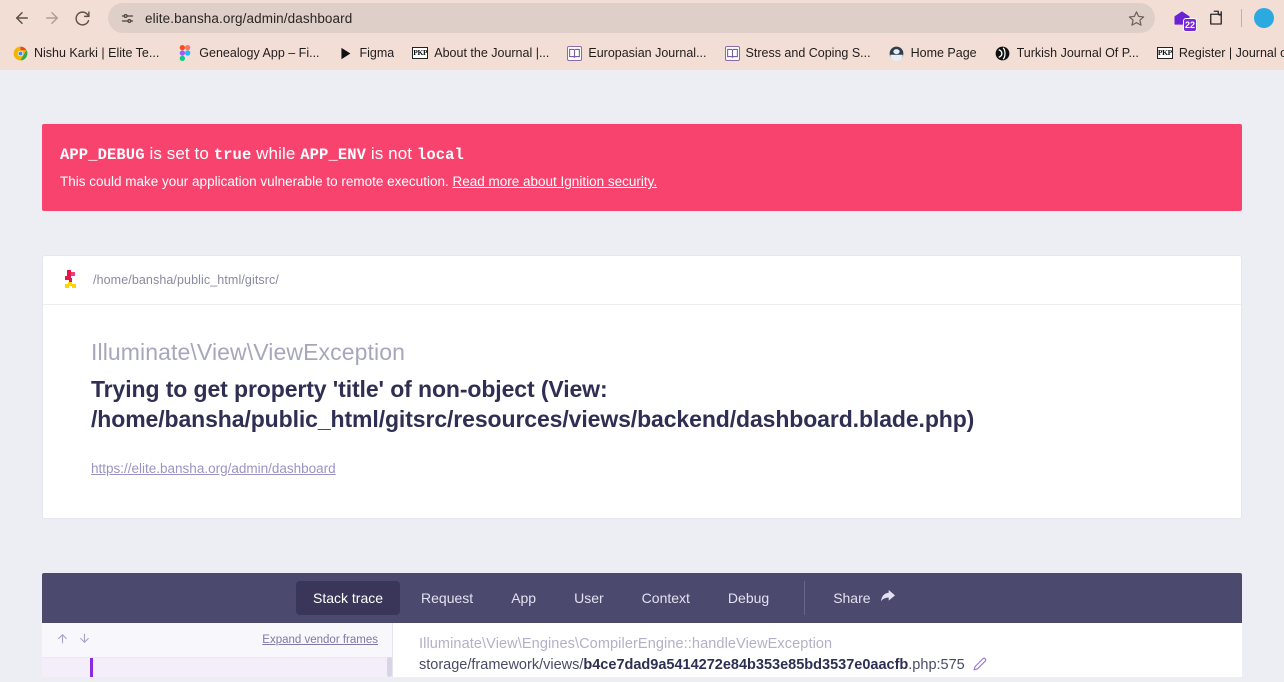 This screenshot has width=1284, height=682. I want to click on extensions-puzzle-icon, so click(1216, 18).